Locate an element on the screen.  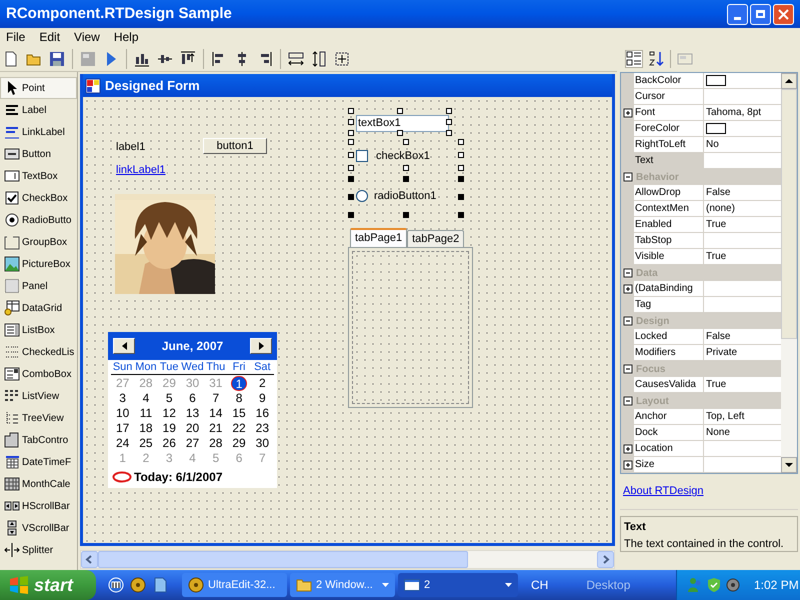
calendar-day: 2 is located at coordinates (262, 383).